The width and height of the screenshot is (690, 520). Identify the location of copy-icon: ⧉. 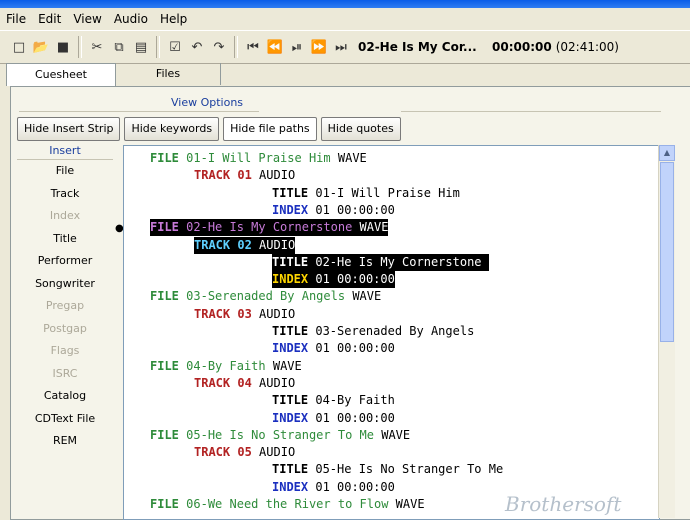
(119, 47).